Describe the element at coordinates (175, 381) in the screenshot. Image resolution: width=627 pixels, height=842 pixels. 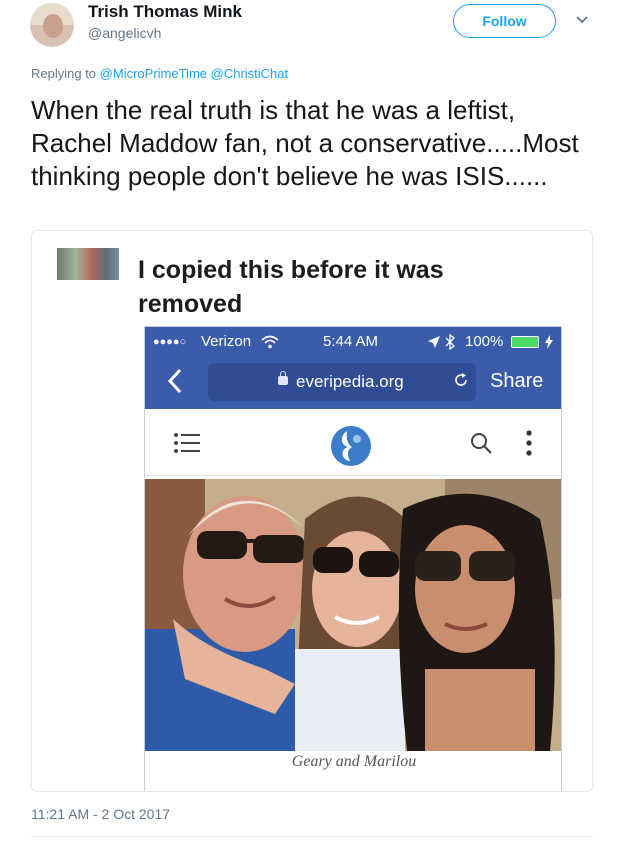
I see `back-chevron-icon` at that location.